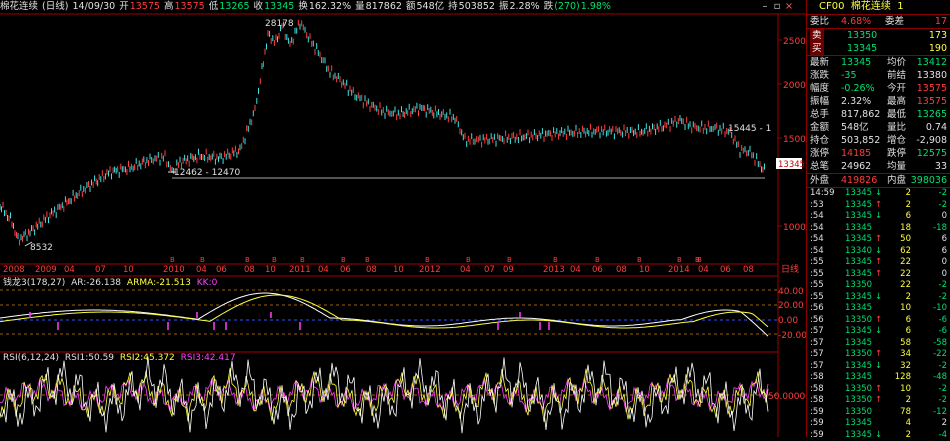  What do you see at coordinates (896, 166) in the screenshot?
I see `stat-label: 均量` at bounding box center [896, 166].